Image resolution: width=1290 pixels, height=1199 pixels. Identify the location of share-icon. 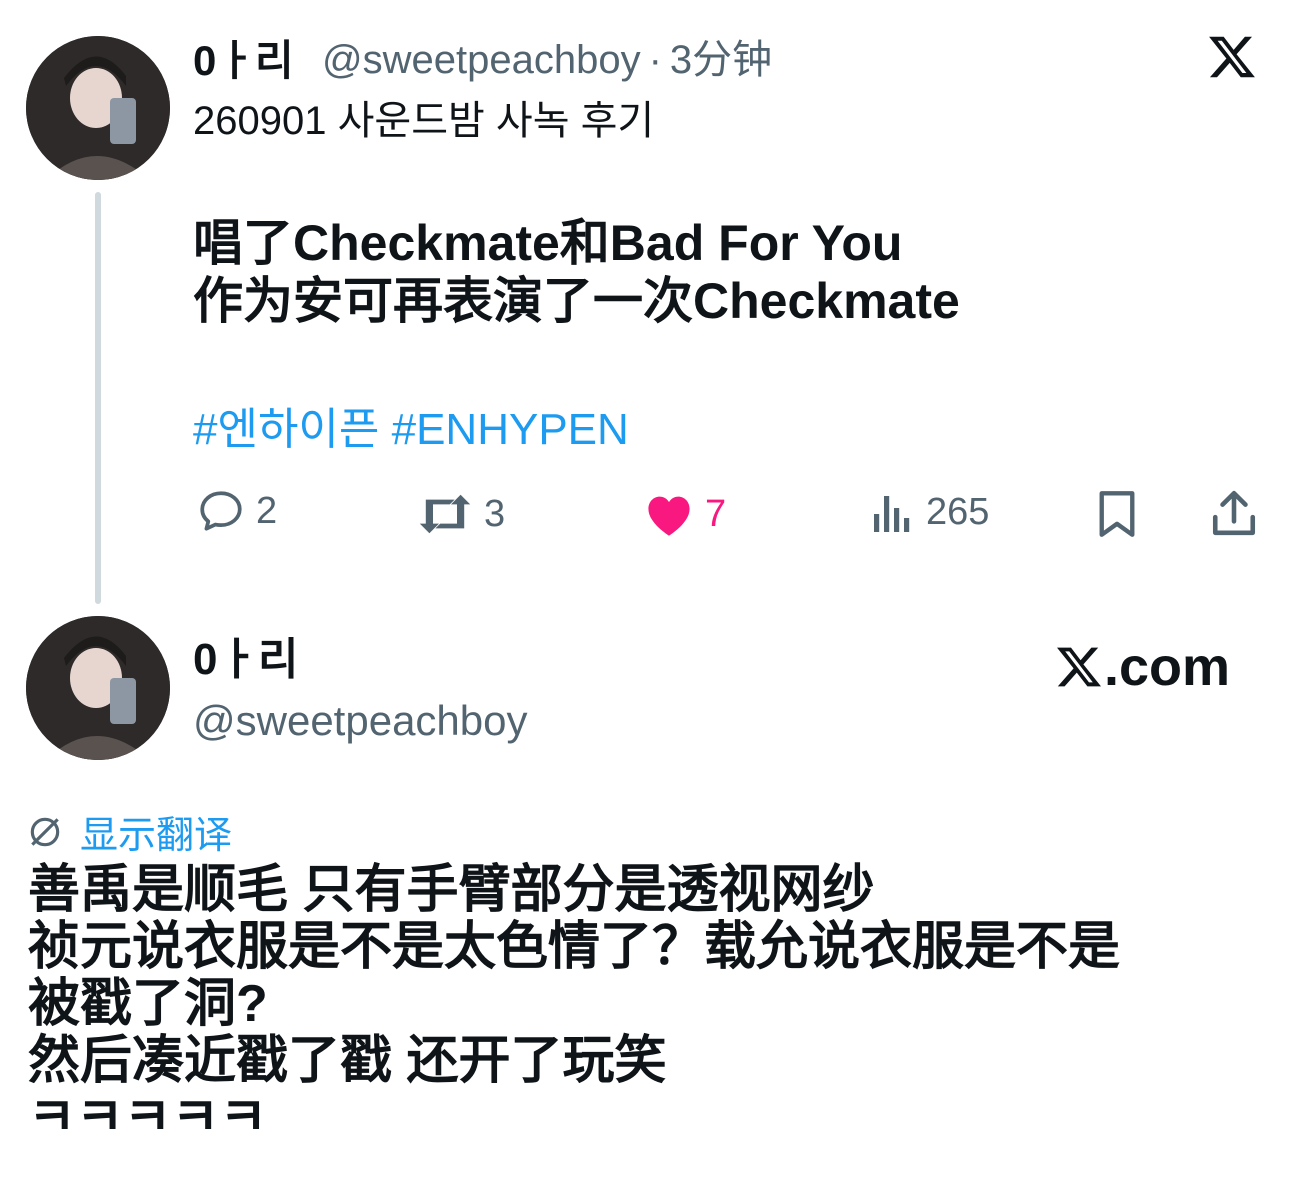
(1234, 513).